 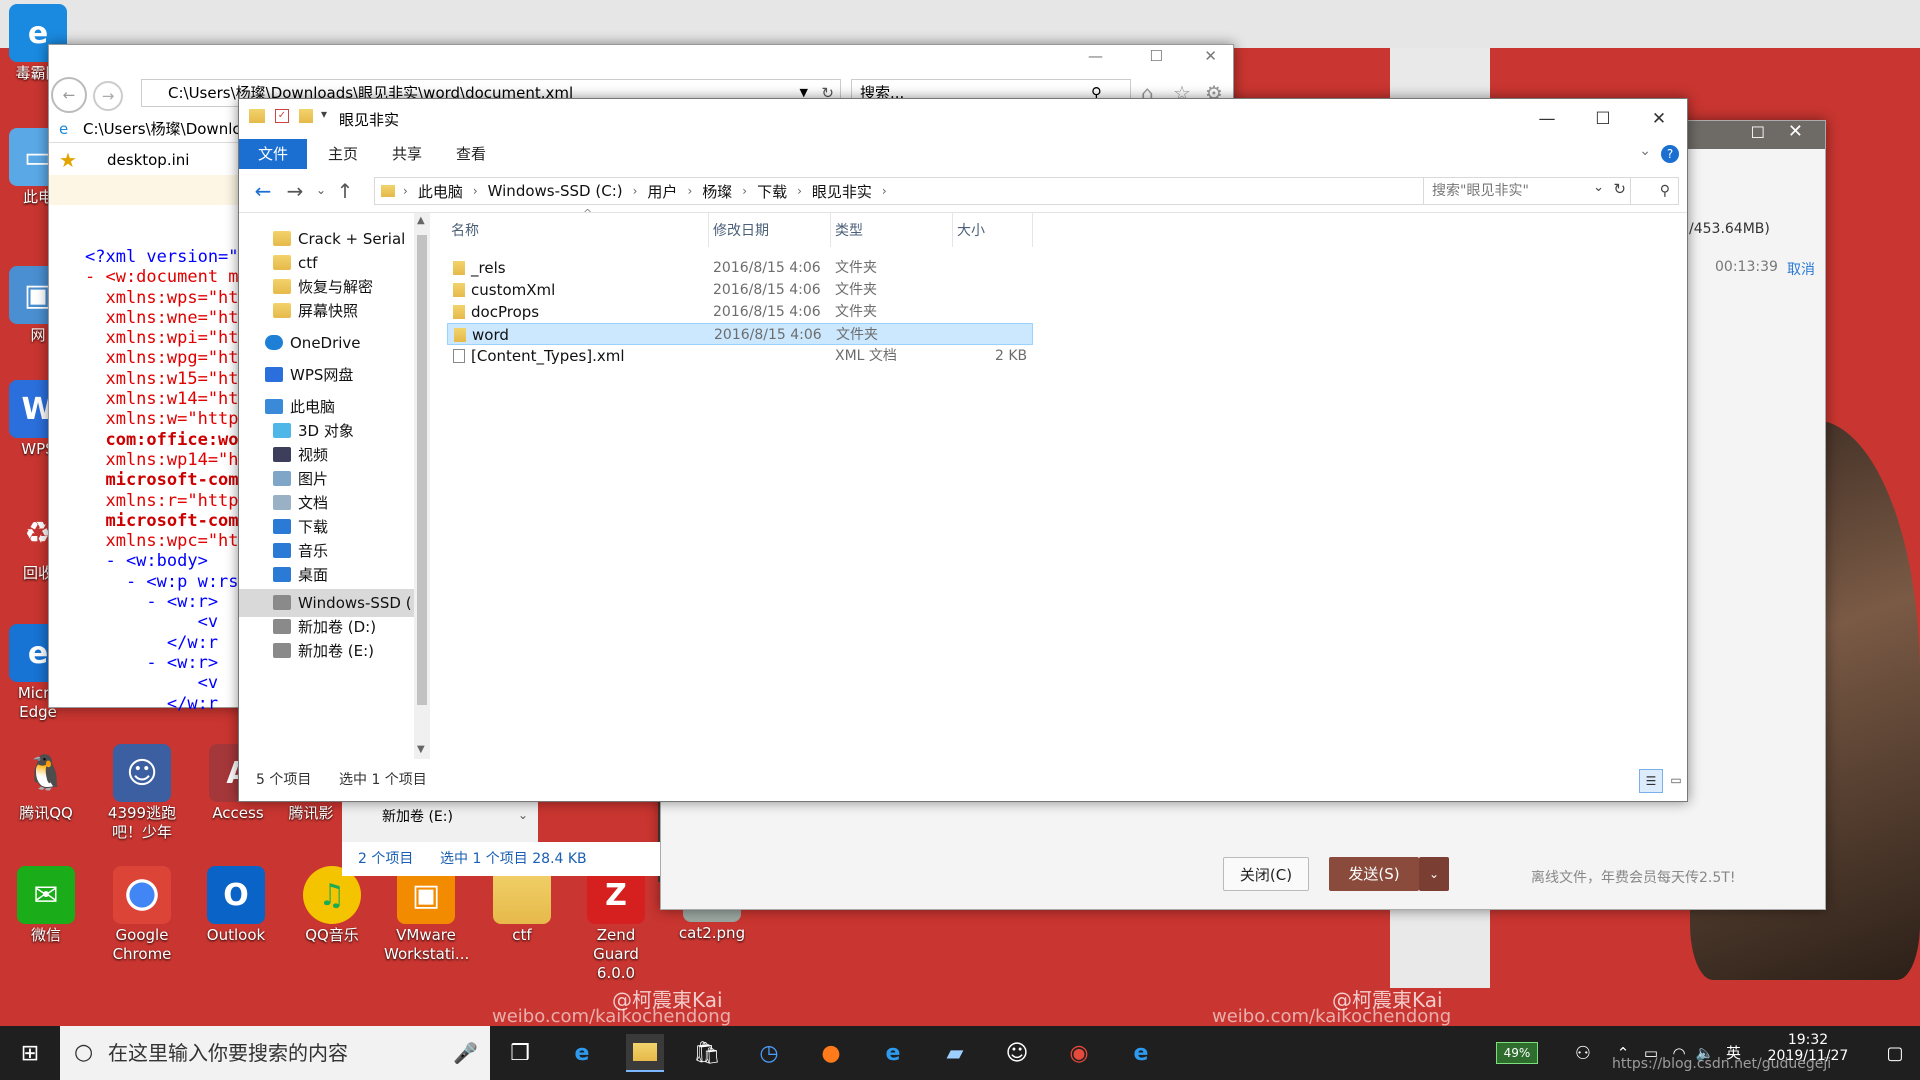 I want to click on column-size: 大小, so click(x=993, y=230).